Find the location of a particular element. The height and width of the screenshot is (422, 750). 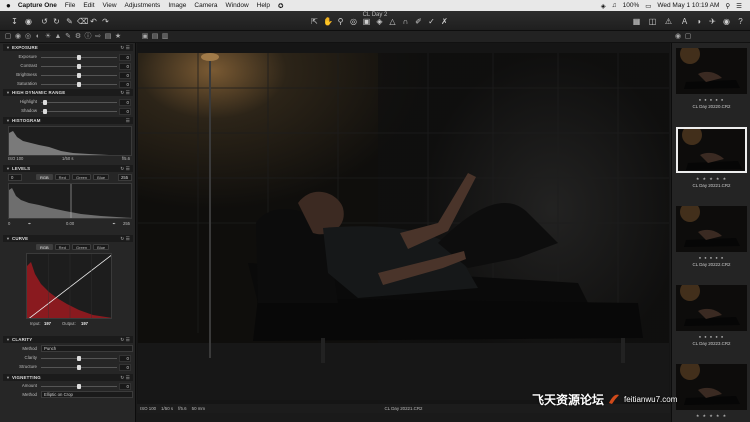

exposure-tab-icon: ☀ is located at coordinates (48, 37).